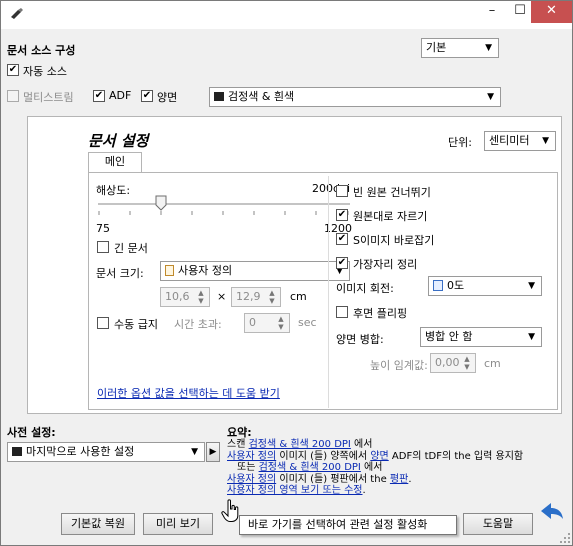 The height and width of the screenshot is (546, 573). Describe the element at coordinates (449, 336) in the screenshot. I see `merge-value: 병합 안 함` at that location.